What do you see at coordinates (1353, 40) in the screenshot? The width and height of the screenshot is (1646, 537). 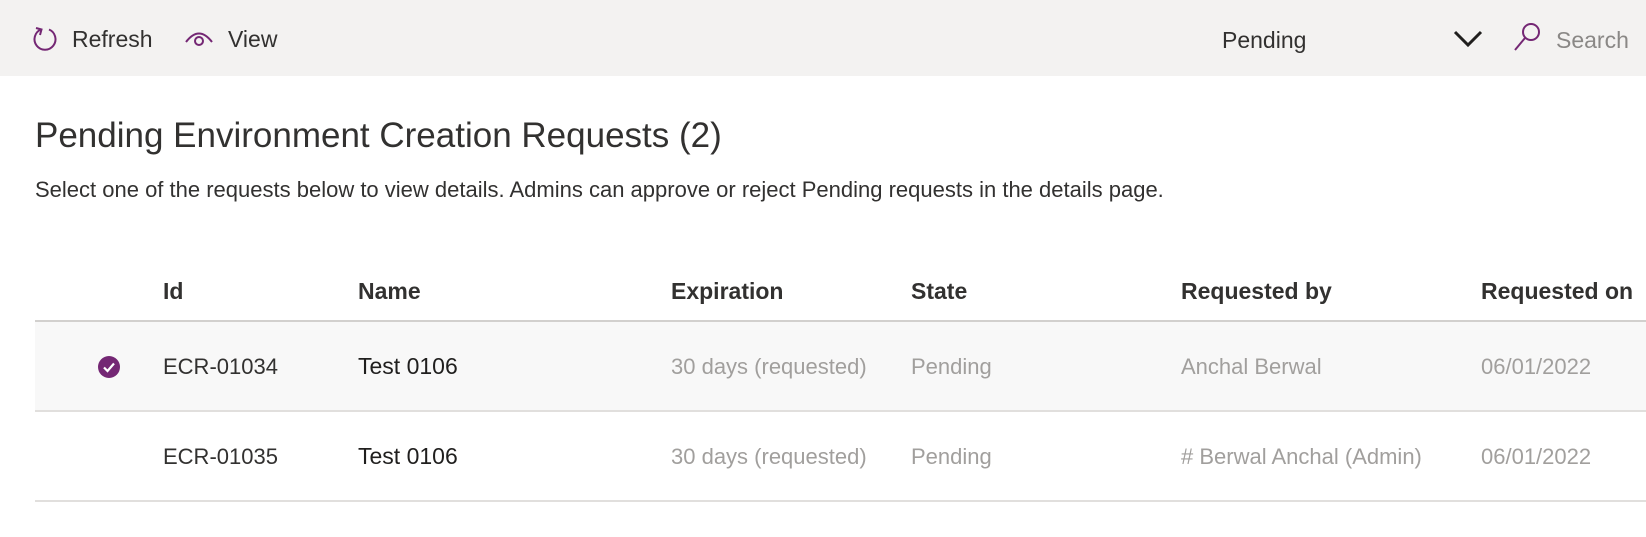 I see `status-filter-dropdown: Pending` at bounding box center [1353, 40].